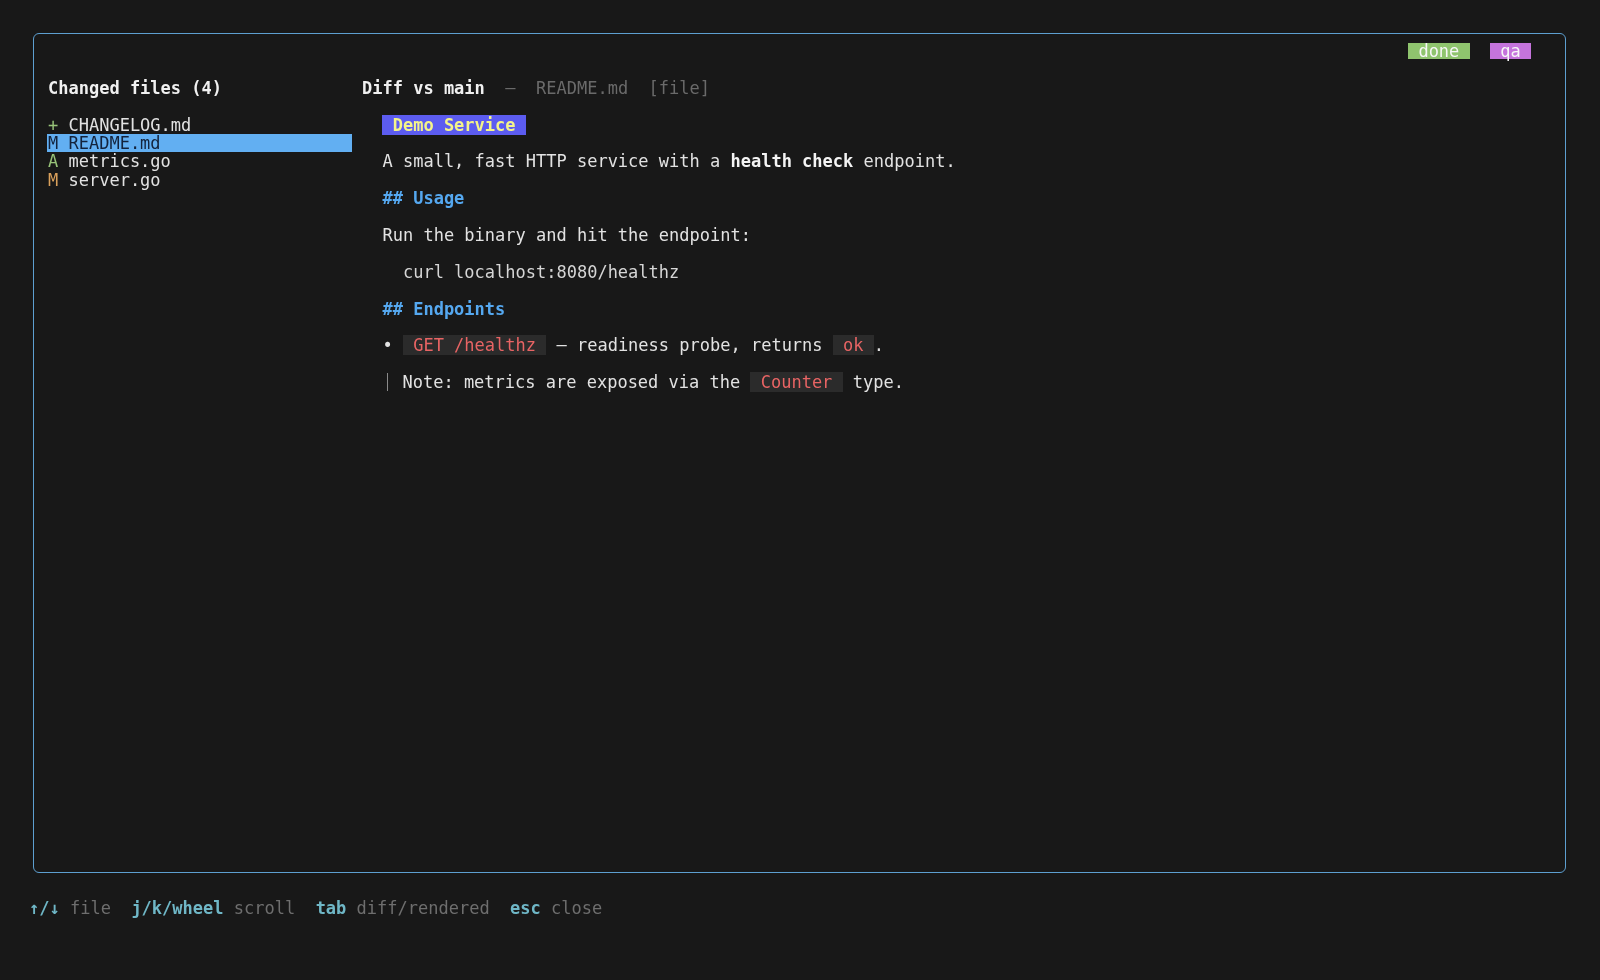 The image size is (1600, 980). What do you see at coordinates (1510, 51) in the screenshot?
I see `status-tag: qa` at bounding box center [1510, 51].